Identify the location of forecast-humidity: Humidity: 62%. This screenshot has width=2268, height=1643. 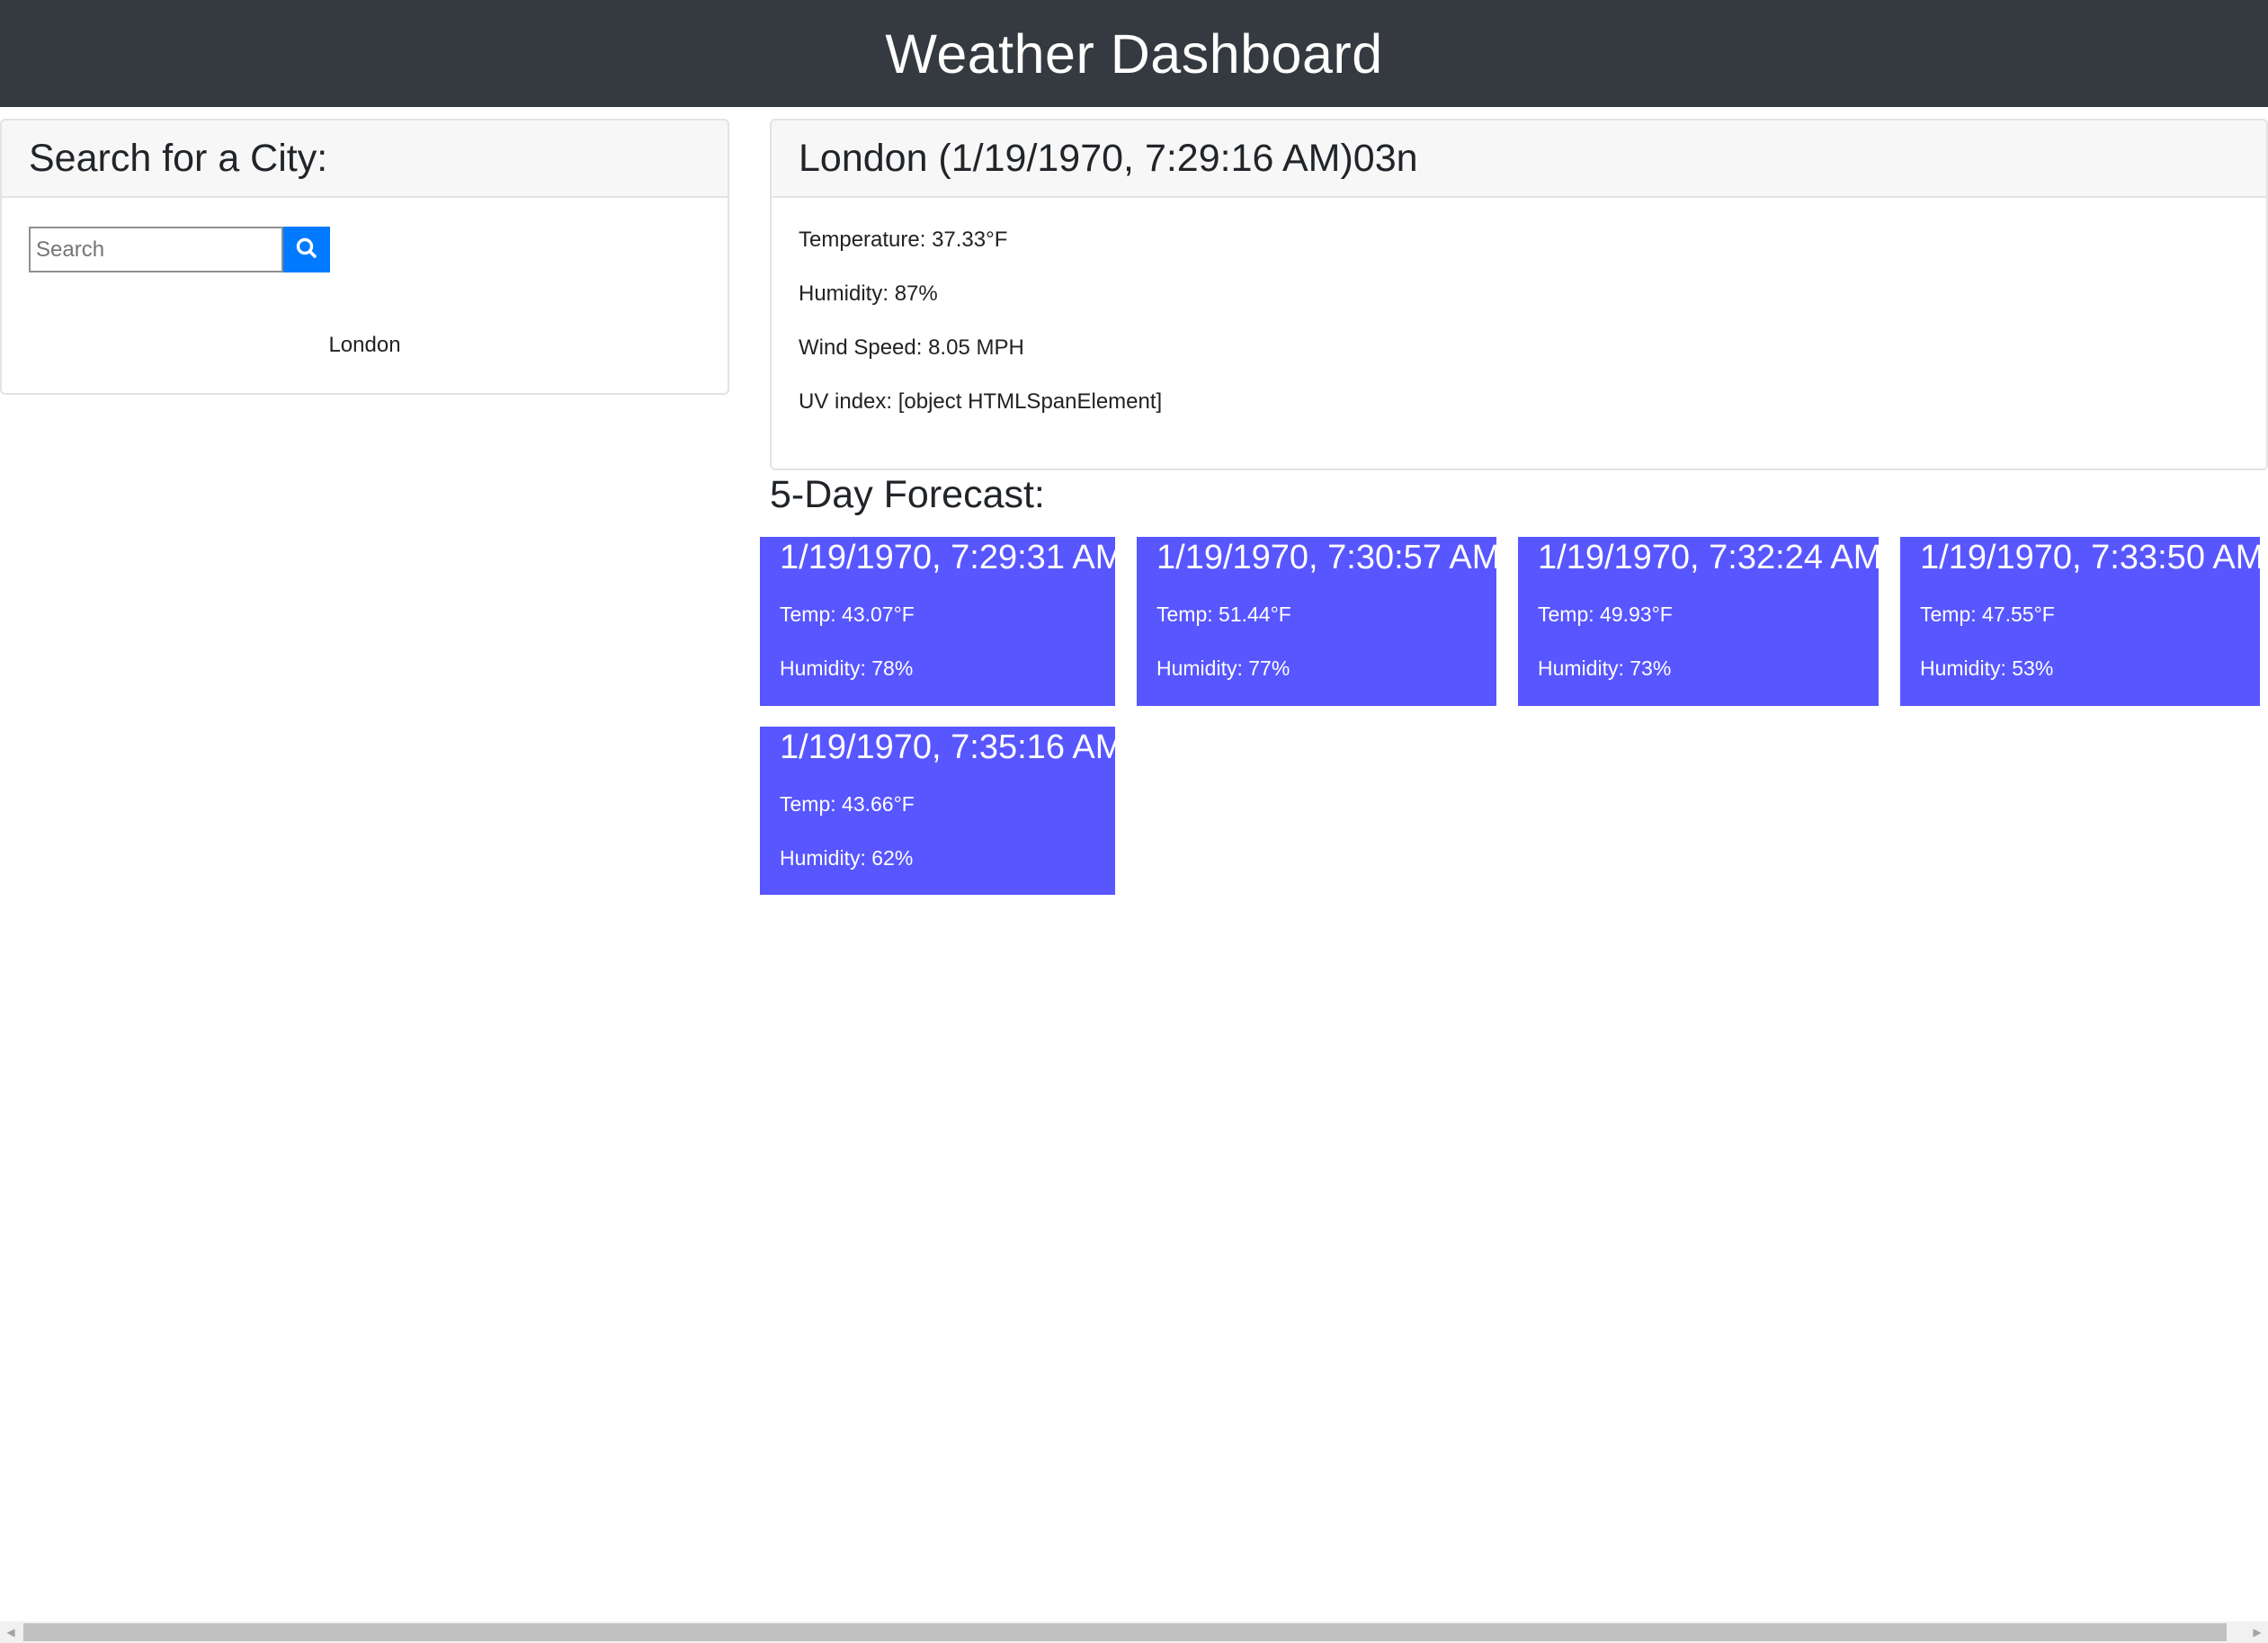
(847, 858).